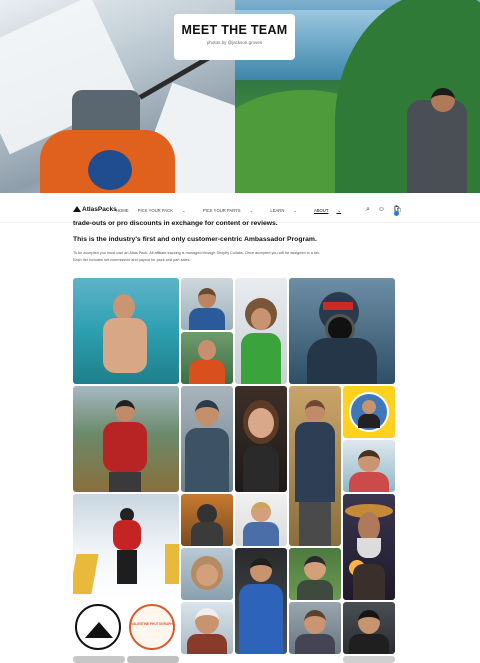 This screenshot has width=480, height=663. I want to click on nav-home: HOME, so click(122, 210).